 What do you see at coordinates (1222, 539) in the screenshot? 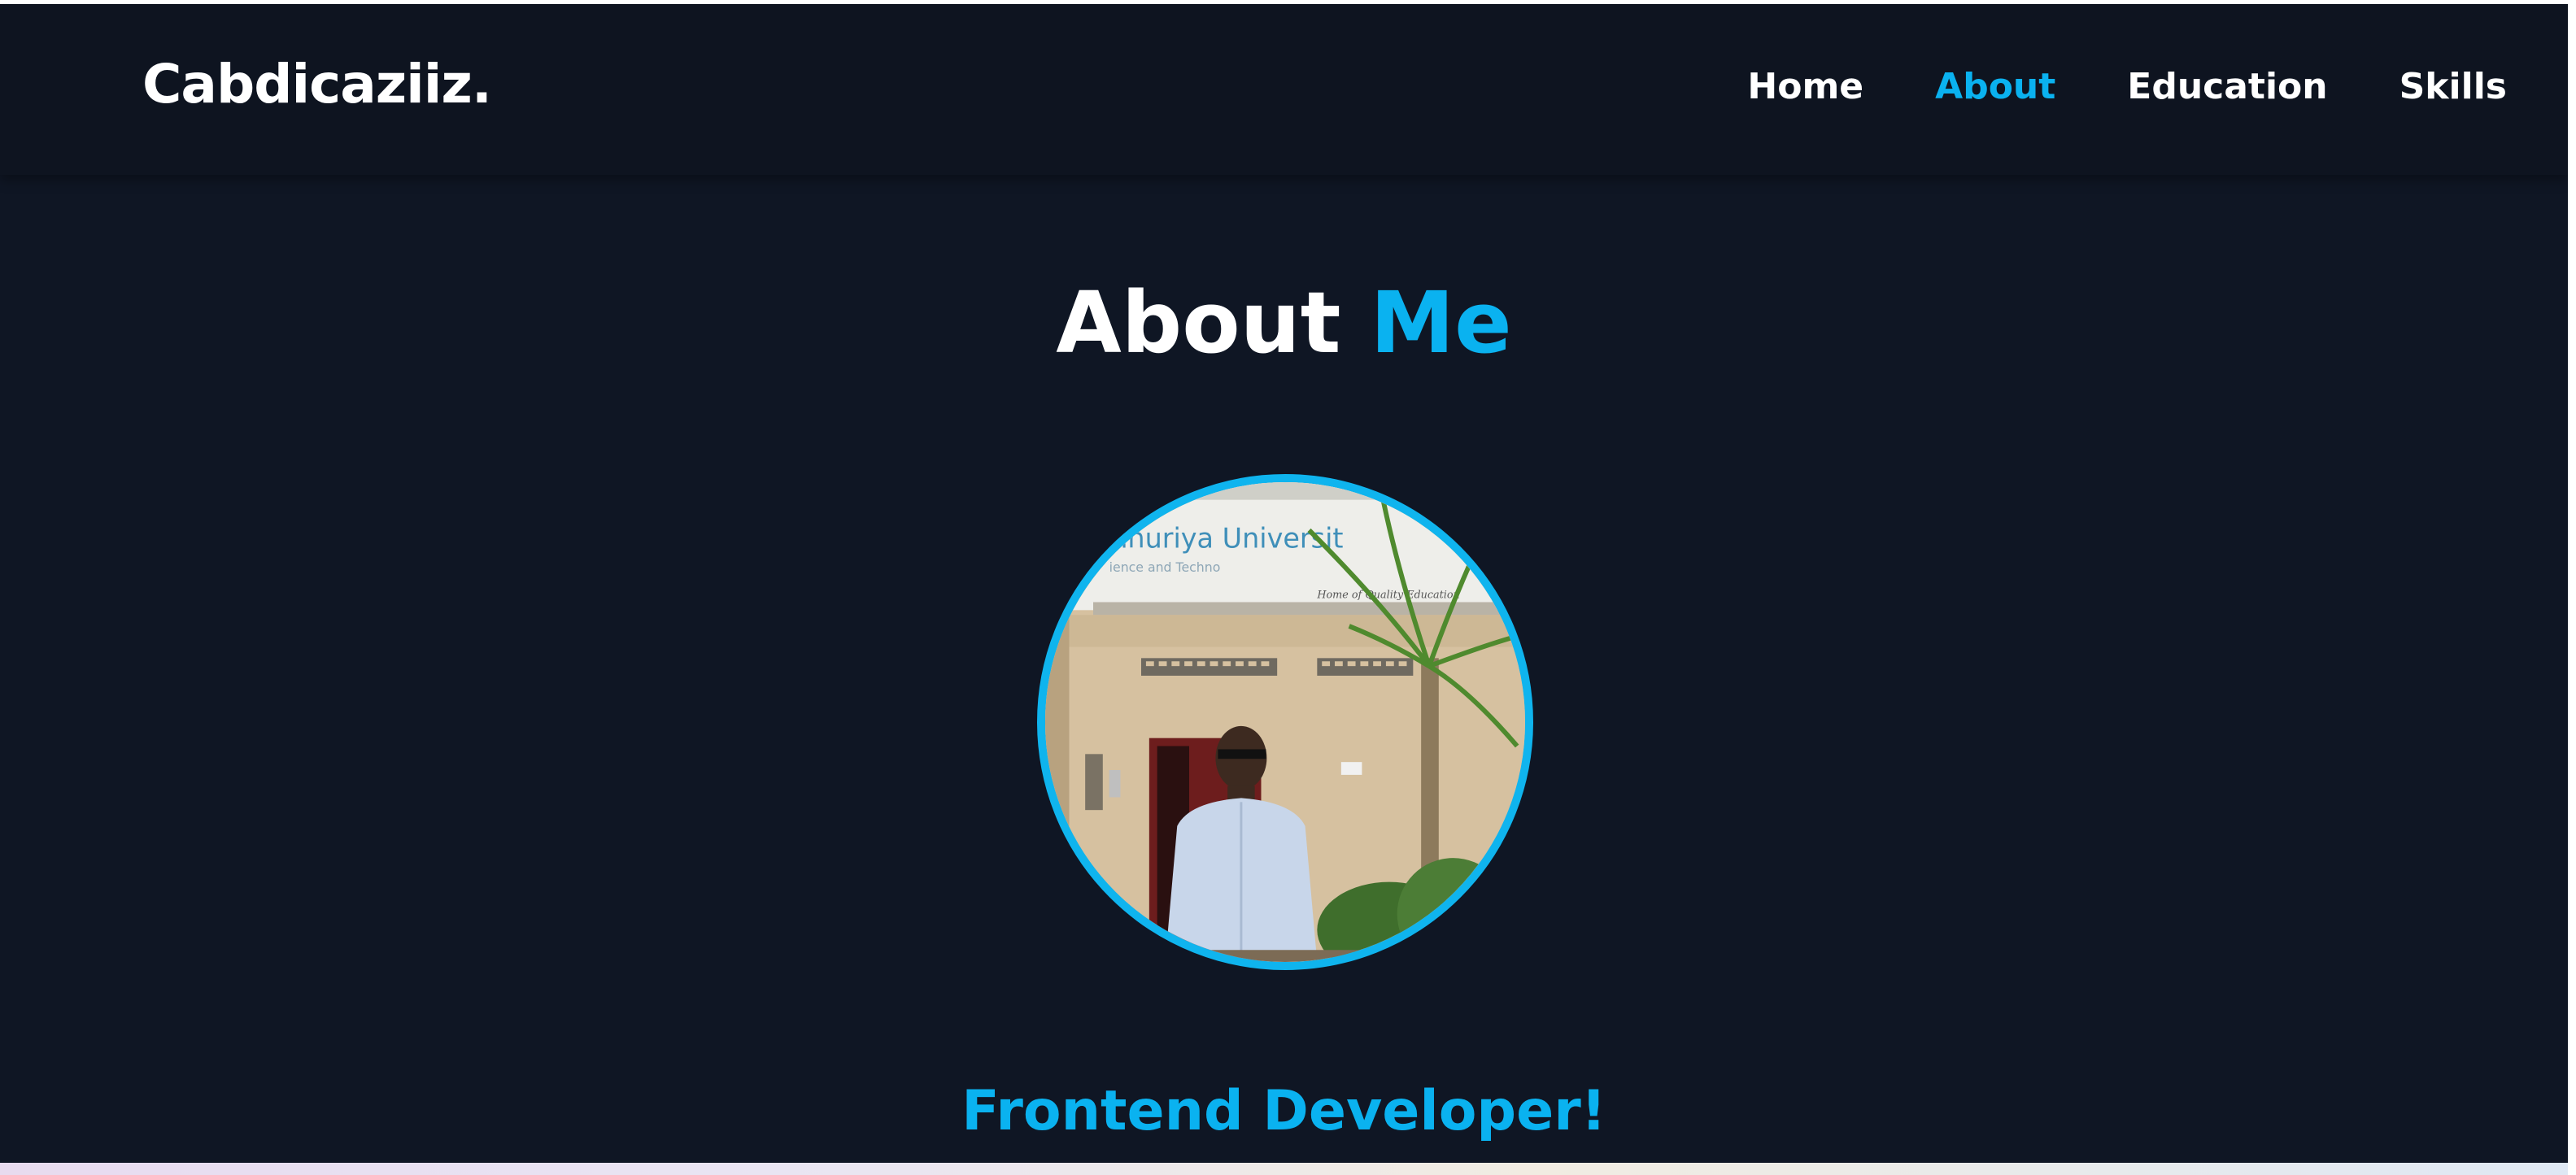
I see `svg-text: mhuriya Universit` at bounding box center [1222, 539].